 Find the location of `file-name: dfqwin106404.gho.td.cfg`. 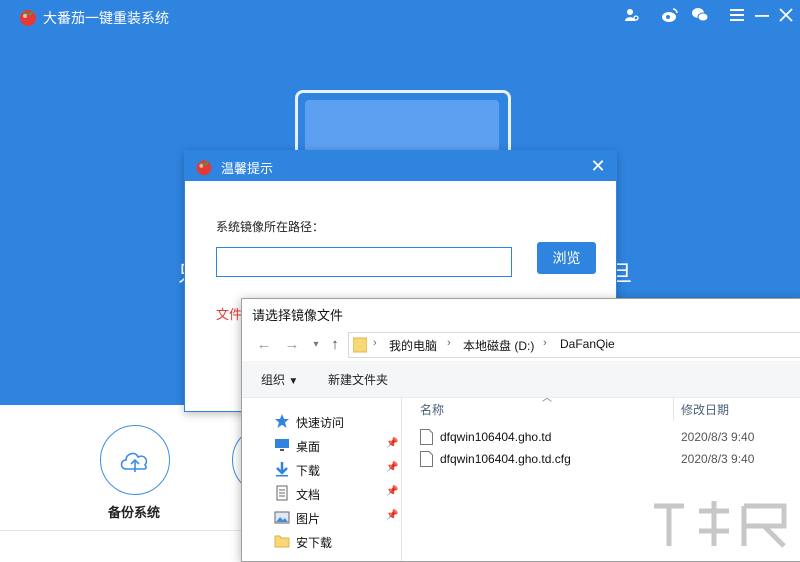

file-name: dfqwin106404.gho.td.cfg is located at coordinates (505, 459).